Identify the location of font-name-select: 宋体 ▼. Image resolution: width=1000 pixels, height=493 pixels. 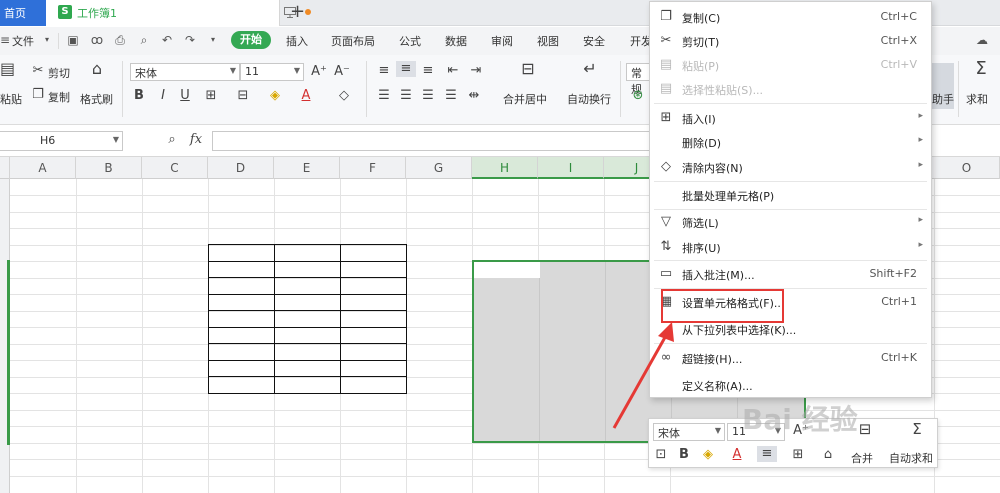
(185, 72).